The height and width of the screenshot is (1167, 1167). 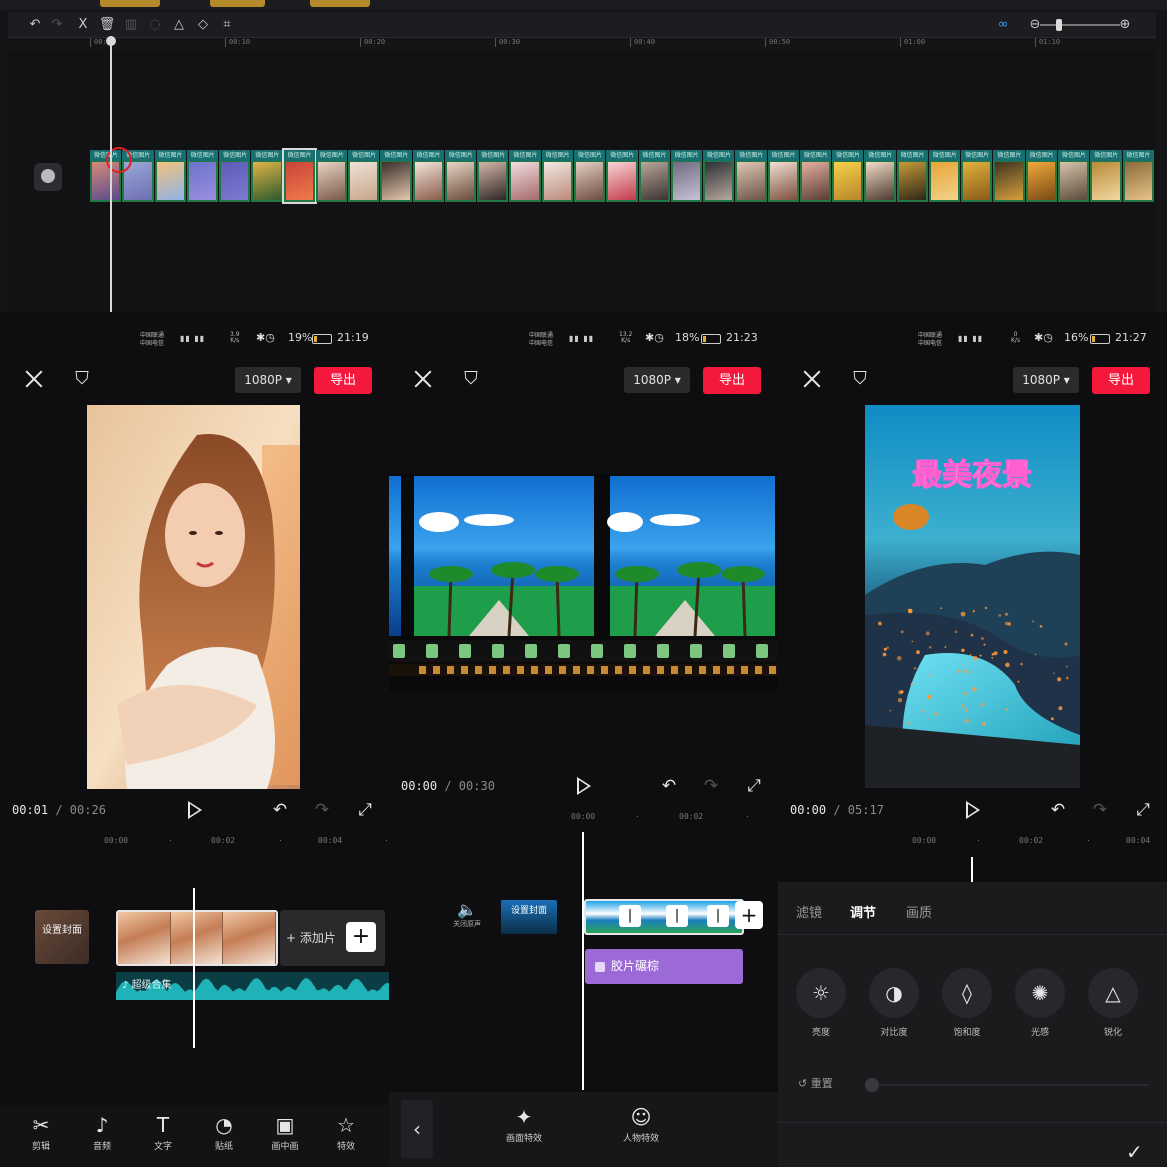 I want to click on slider-track, so click(x=1014, y=1085).